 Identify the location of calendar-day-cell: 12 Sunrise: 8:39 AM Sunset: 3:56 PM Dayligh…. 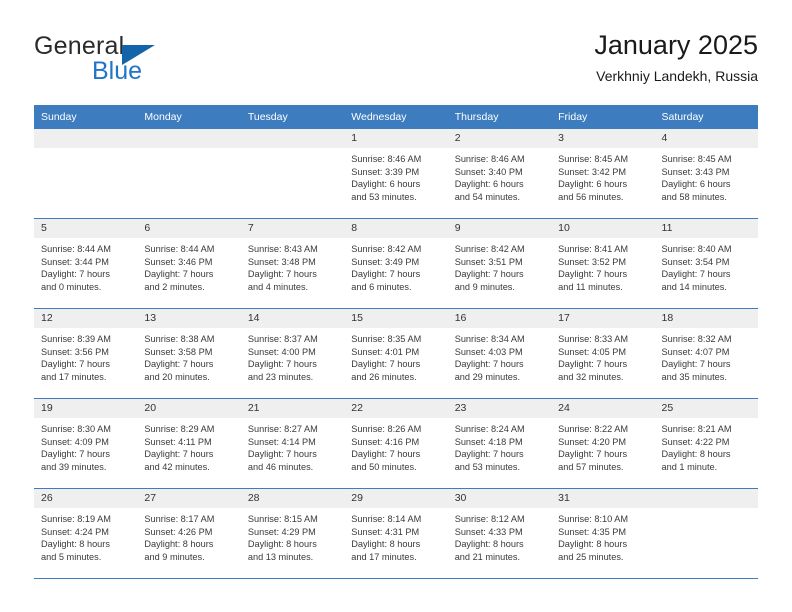
(86, 353).